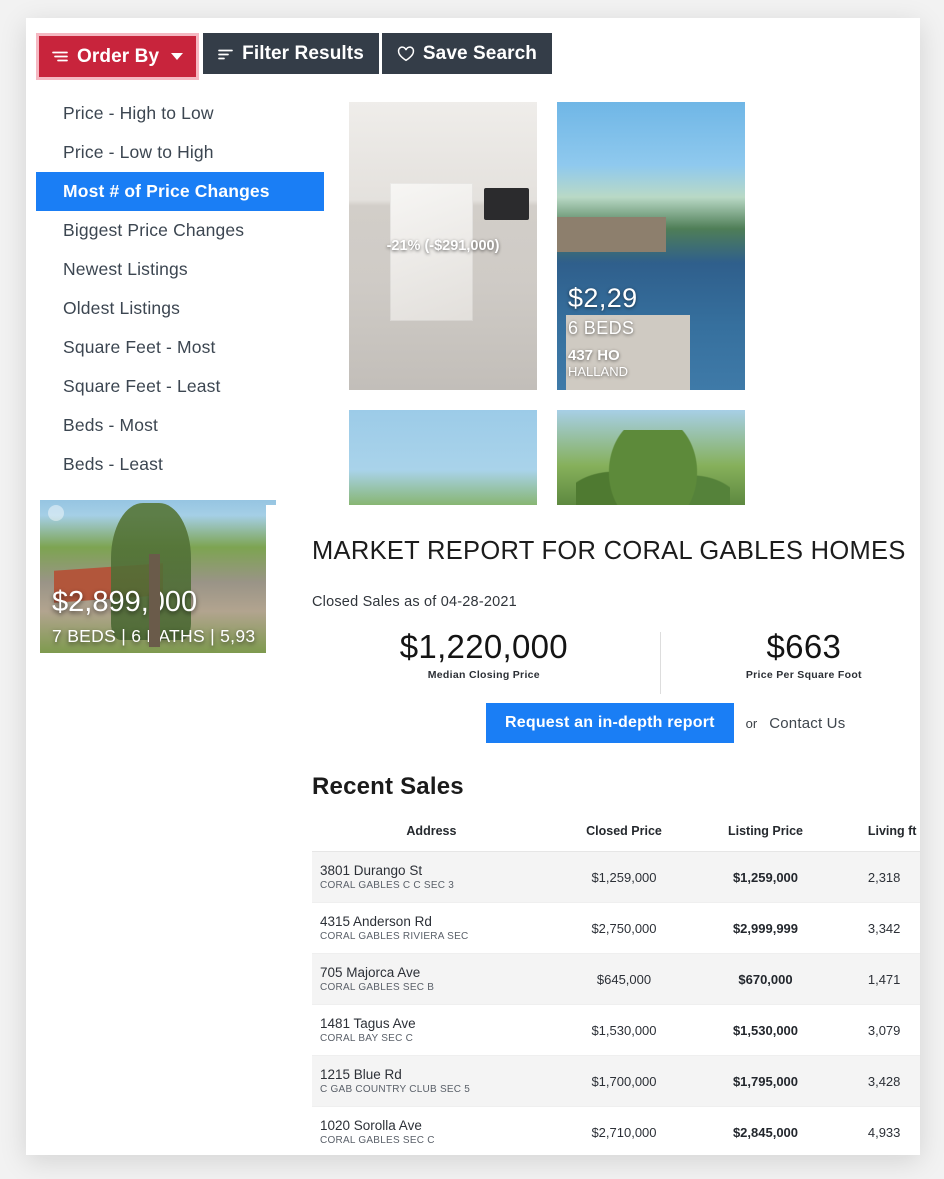 The width and height of the screenshot is (944, 1179). What do you see at coordinates (624, 928) in the screenshot?
I see `cell-closed-price: $2,750,000` at bounding box center [624, 928].